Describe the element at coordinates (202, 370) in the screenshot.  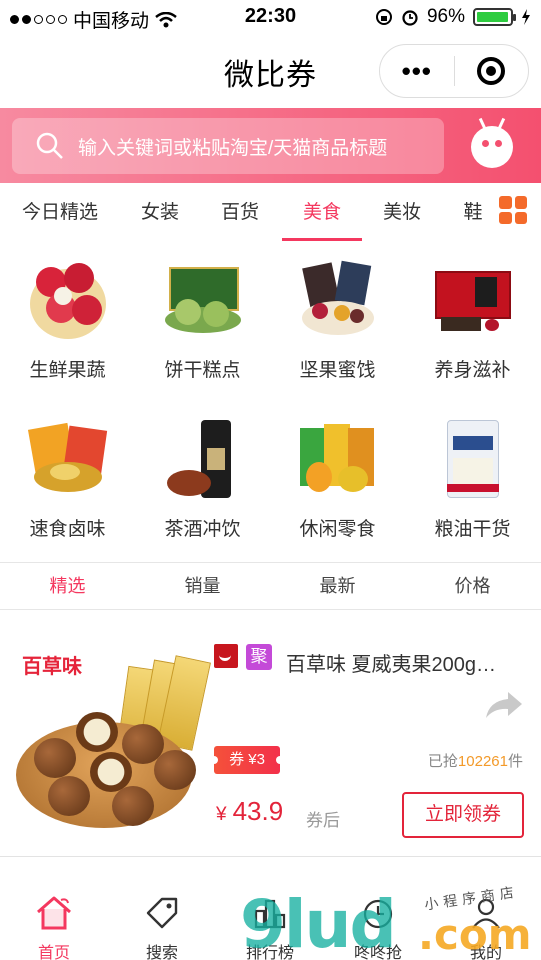
I see `category-label: 饼干糕点` at that location.